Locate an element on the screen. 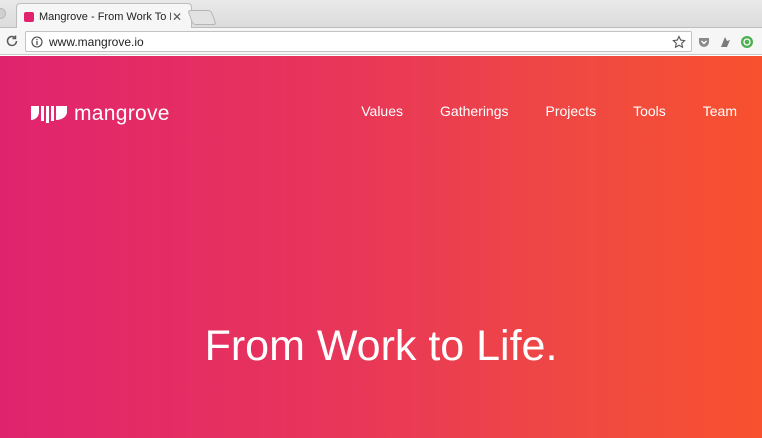 This screenshot has height=438, width=762. extension-icon is located at coordinates (725, 42).